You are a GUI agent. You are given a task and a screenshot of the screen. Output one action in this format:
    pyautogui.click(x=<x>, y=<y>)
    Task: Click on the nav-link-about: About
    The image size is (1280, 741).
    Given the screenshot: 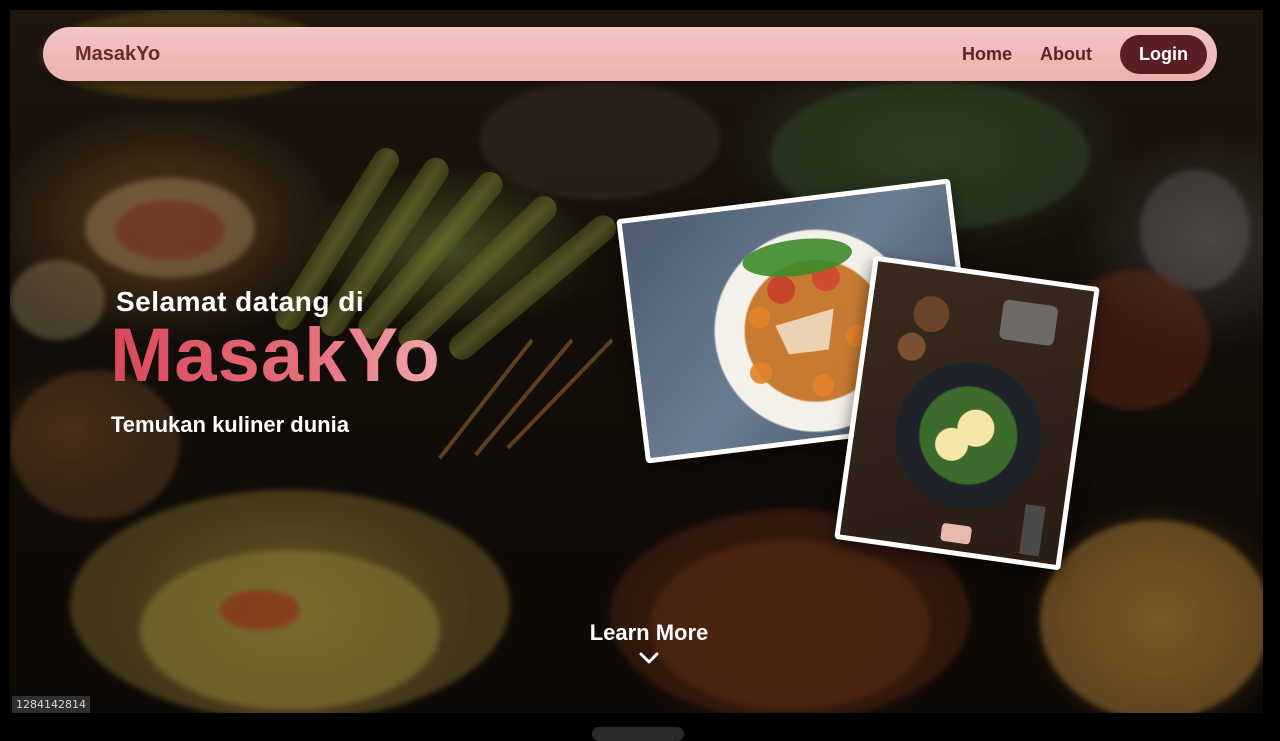 What is the action you would take?
    pyautogui.click(x=1066, y=54)
    